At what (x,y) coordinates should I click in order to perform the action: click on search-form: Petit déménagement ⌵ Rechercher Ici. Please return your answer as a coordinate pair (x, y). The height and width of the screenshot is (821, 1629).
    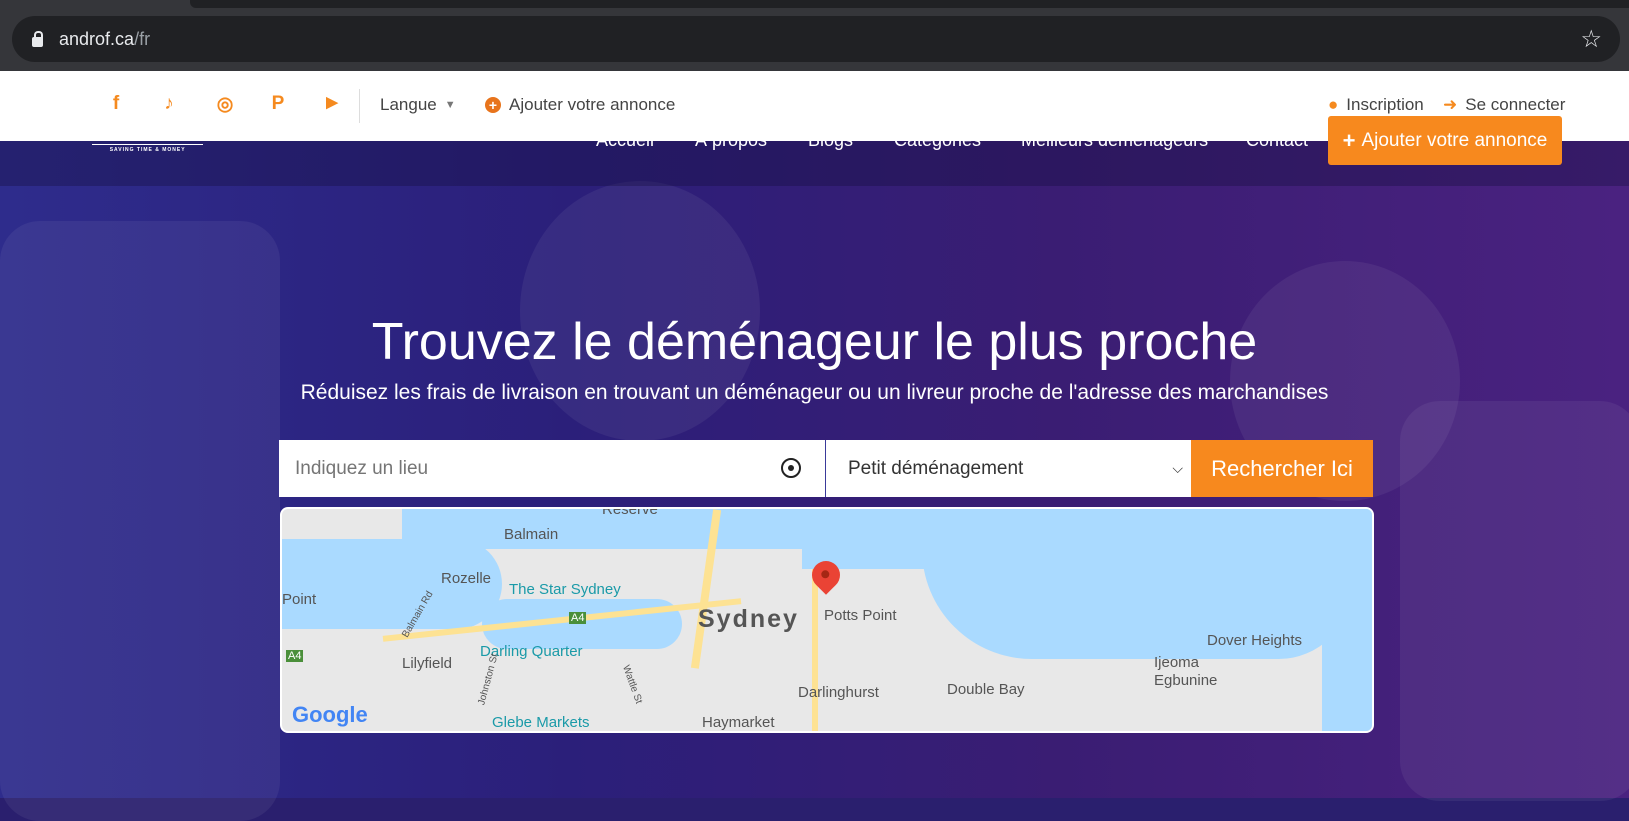
    Looking at the image, I should click on (826, 468).